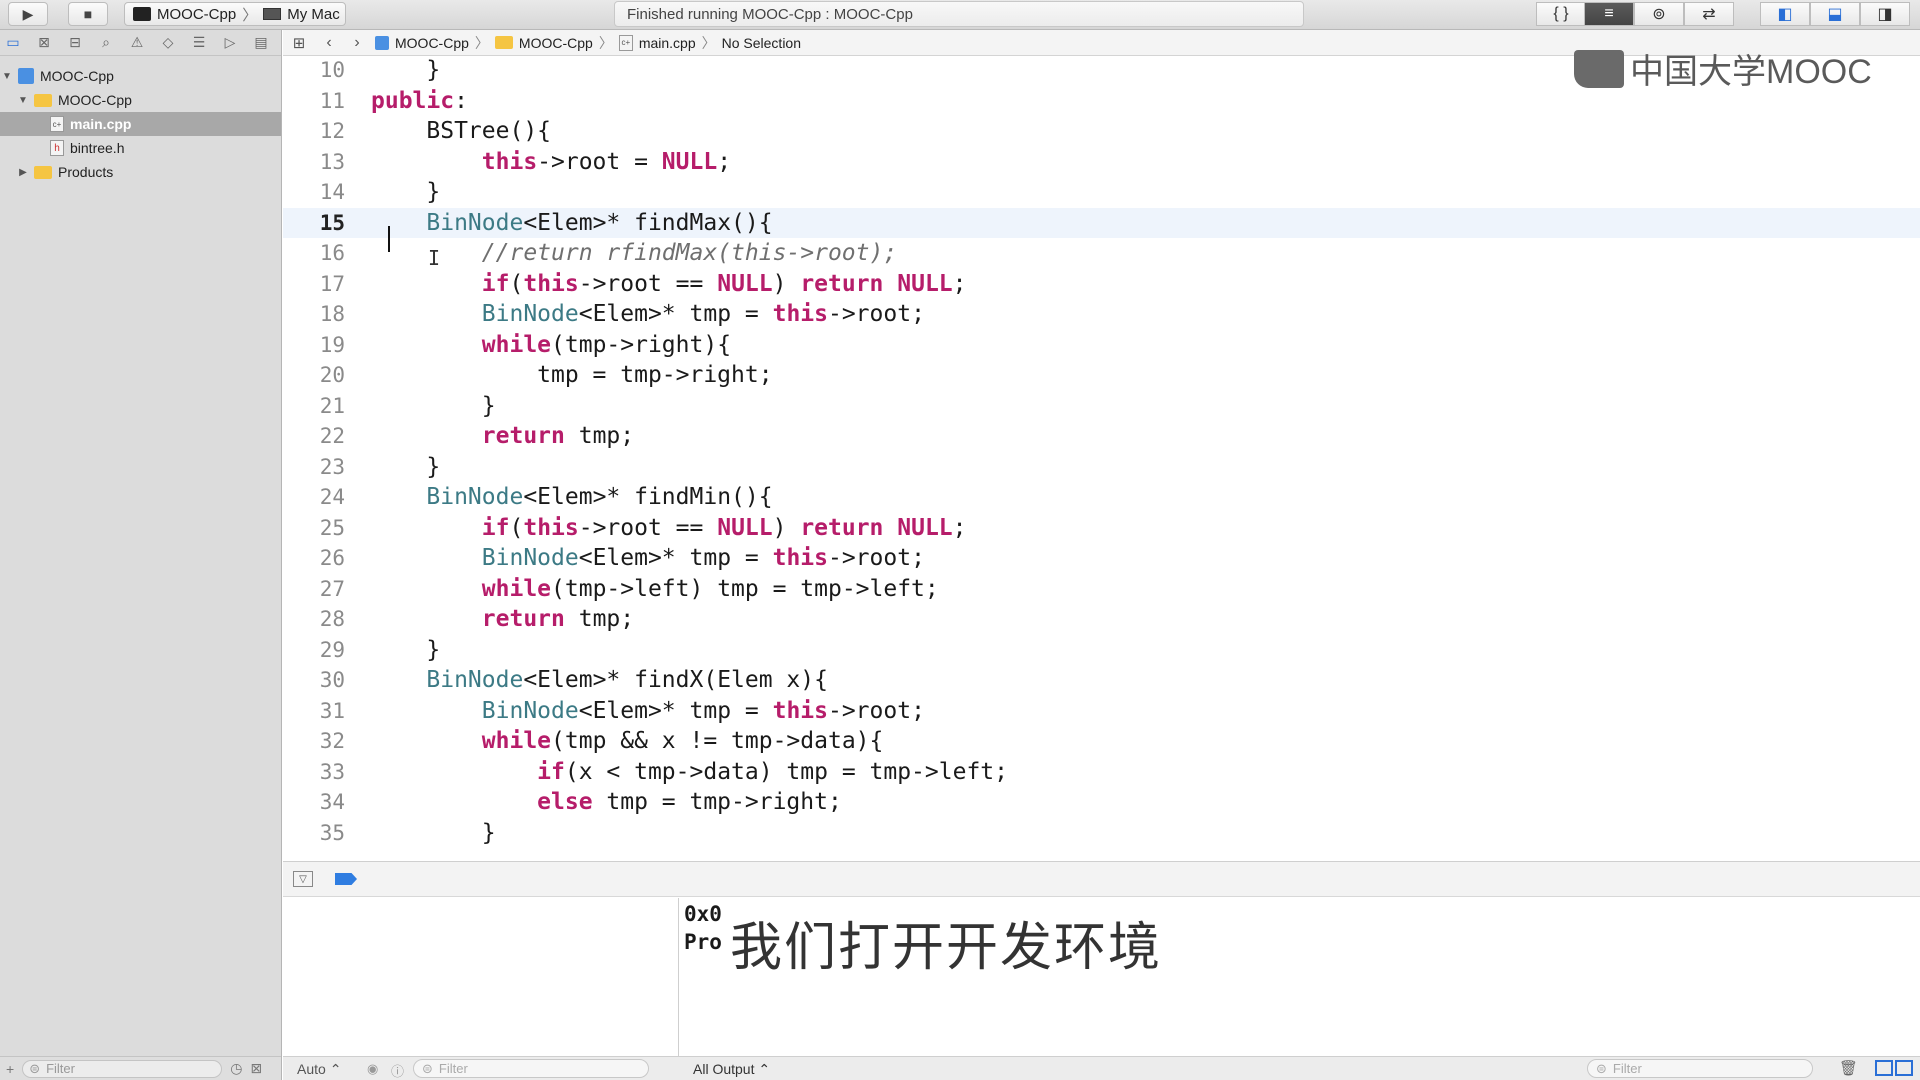  Describe the element at coordinates (1700, 1068) in the screenshot. I see `console-filter-input: ⊜ Filter` at that location.